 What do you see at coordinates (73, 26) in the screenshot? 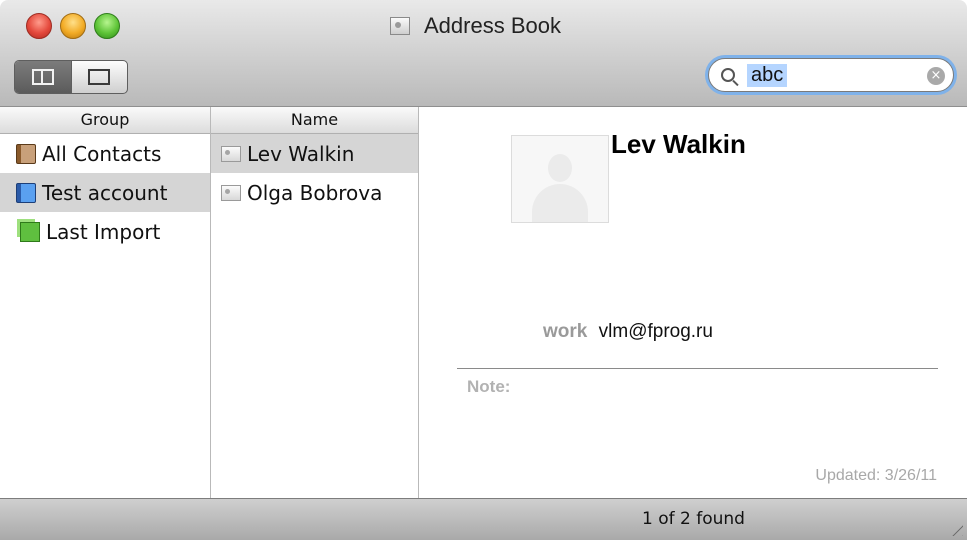
I see `minimize-window-button` at bounding box center [73, 26].